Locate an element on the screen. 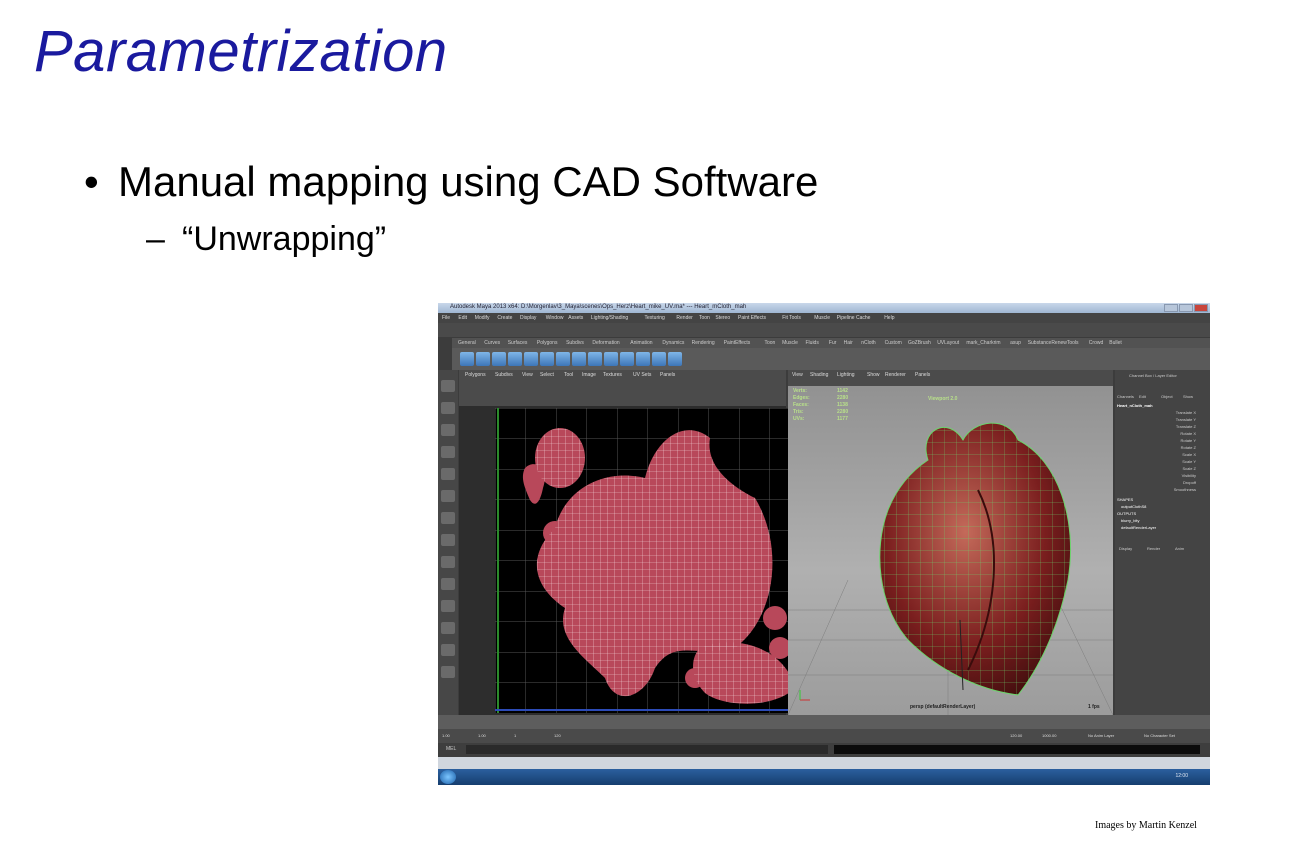  minimize-icon is located at coordinates (1171, 308).